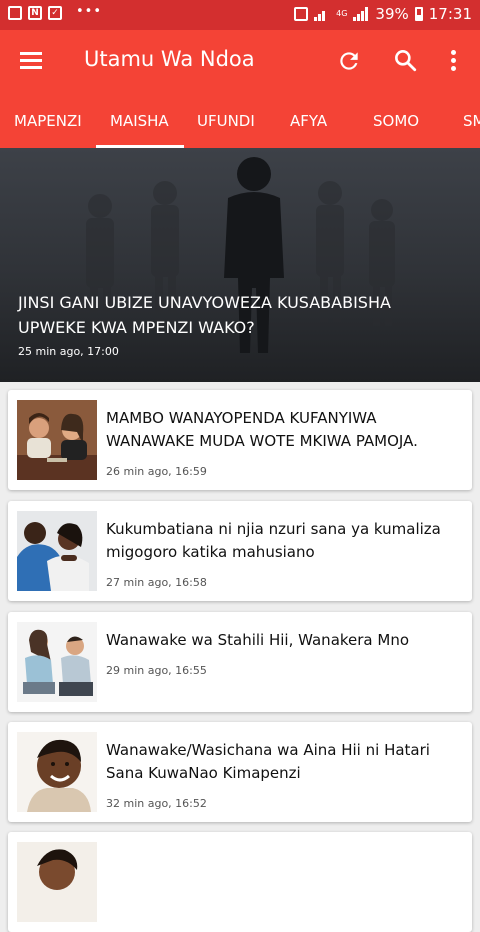 The width and height of the screenshot is (480, 932). I want to click on article-time: 32 min ago, 16:52, so click(156, 803).